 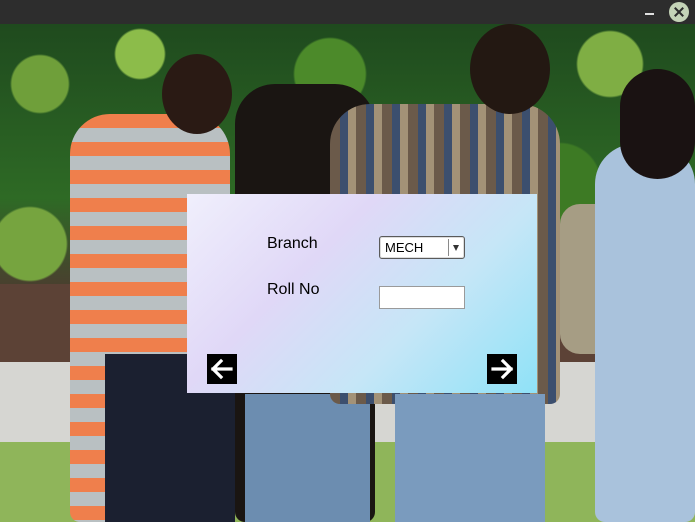 What do you see at coordinates (422, 297) in the screenshot?
I see `roll-no-input` at bounding box center [422, 297].